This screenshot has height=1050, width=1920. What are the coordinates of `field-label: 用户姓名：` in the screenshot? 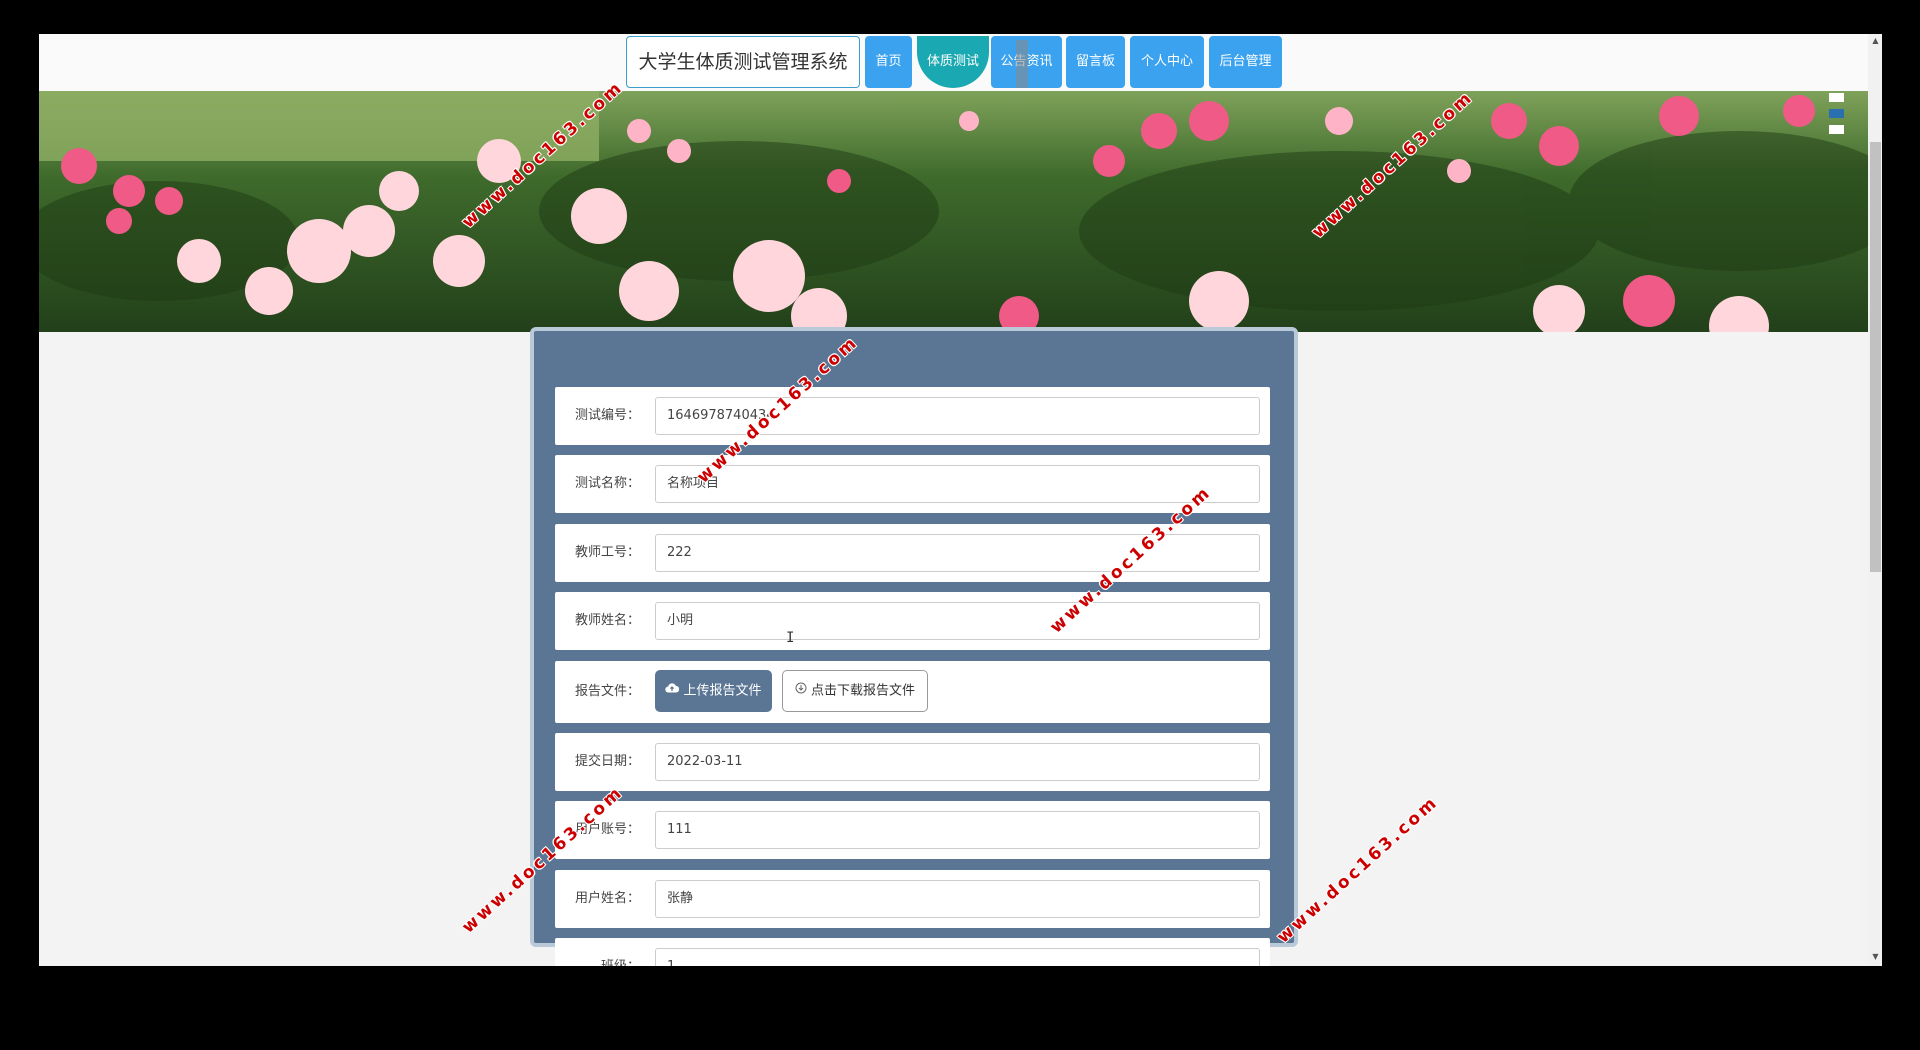 It's located at (607, 898).